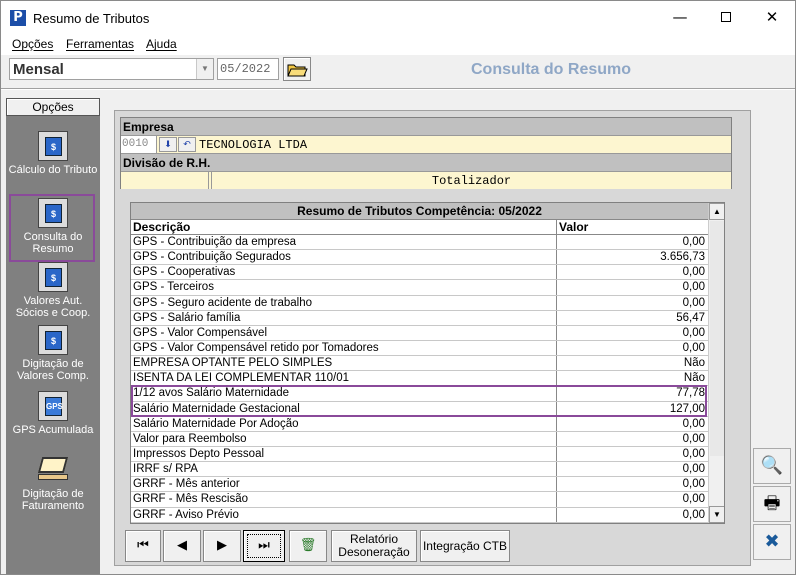 Image resolution: width=796 pixels, height=575 pixels. What do you see at coordinates (717, 338) in the screenshot?
I see `scroll-thumb` at bounding box center [717, 338].